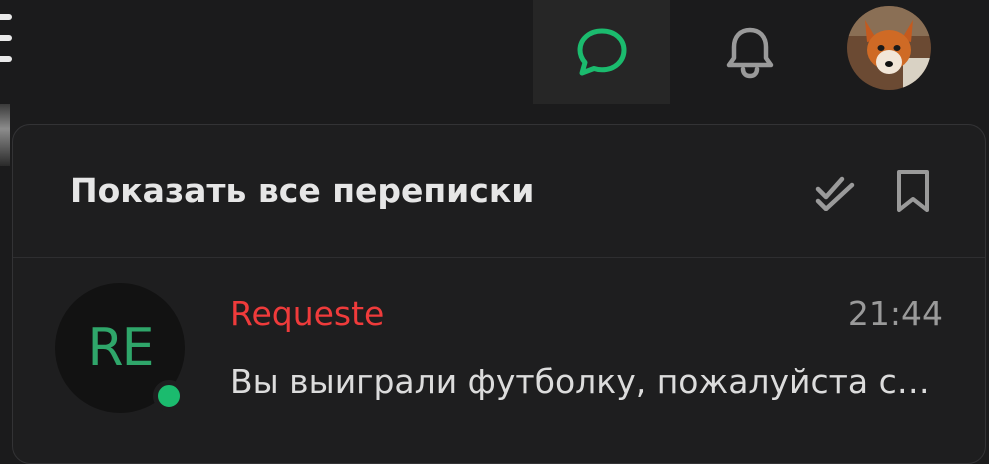 This screenshot has width=989, height=464. I want to click on double-check-icon, so click(835, 193).